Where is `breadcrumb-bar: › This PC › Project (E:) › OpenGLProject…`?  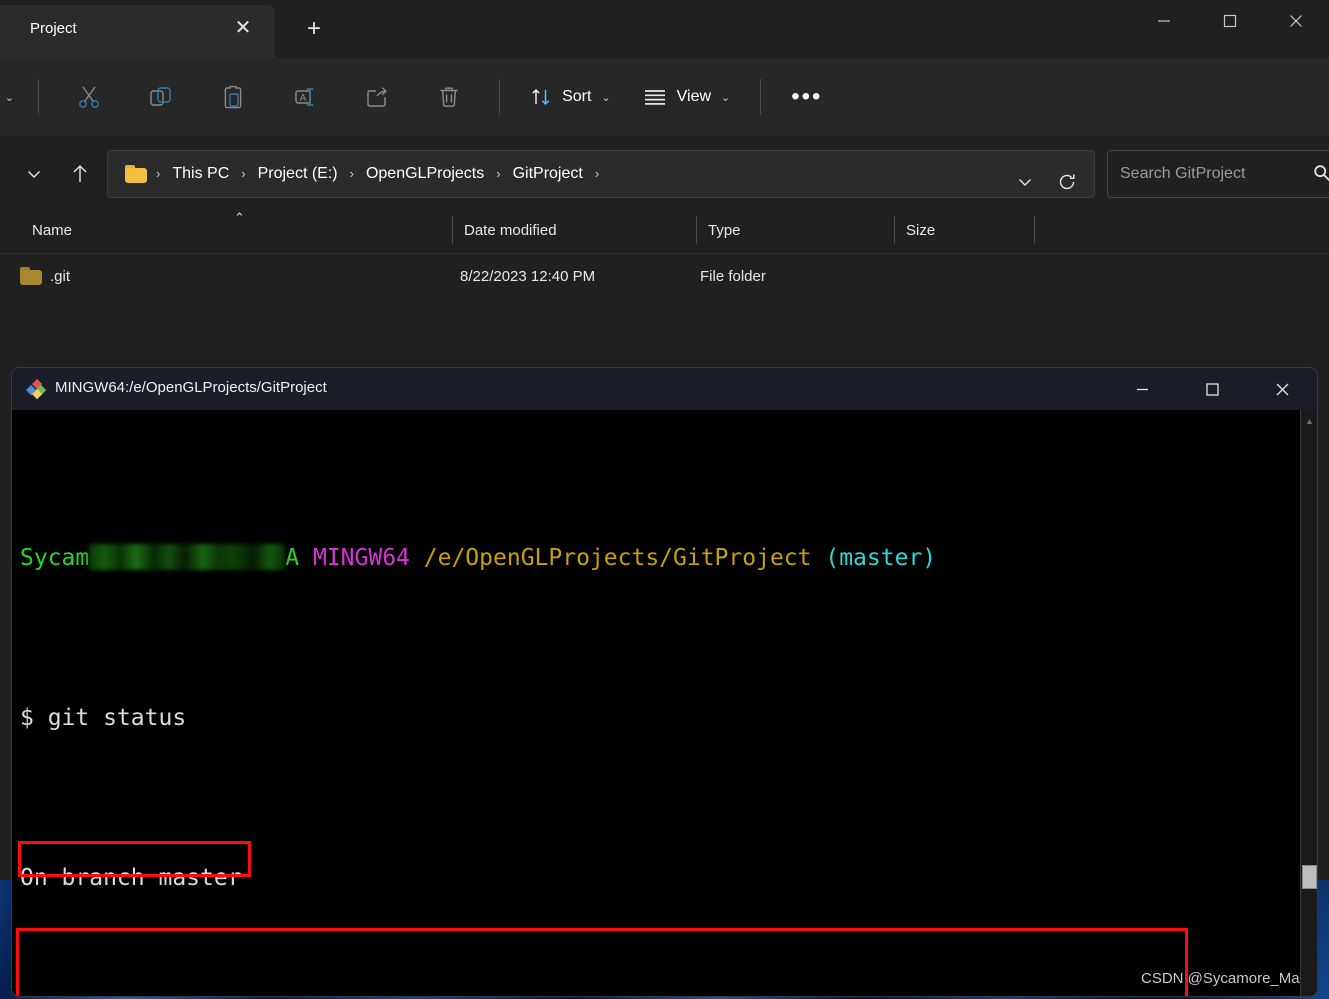
breadcrumb-bar: › This PC › Project (E:) › OpenGLProject… is located at coordinates (601, 174).